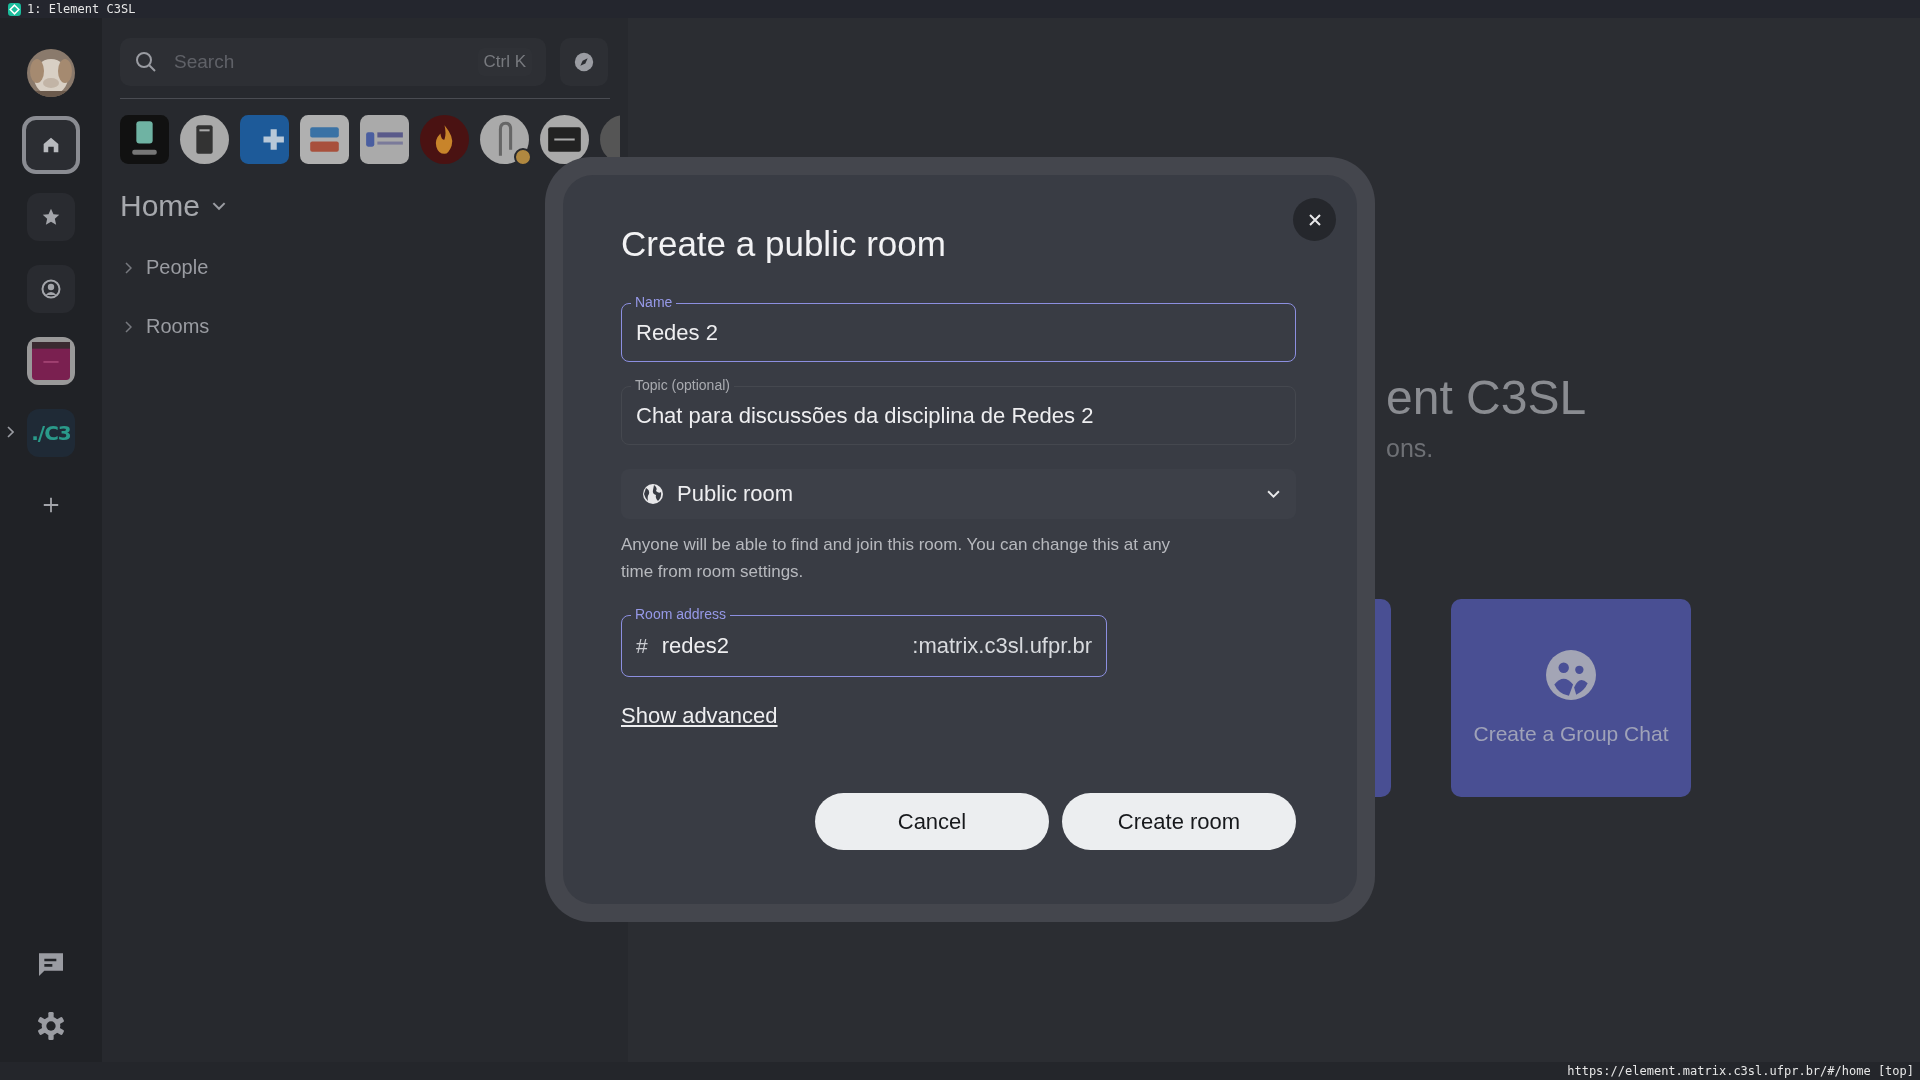  I want to click on room-avatar-icon, so click(51, 361).